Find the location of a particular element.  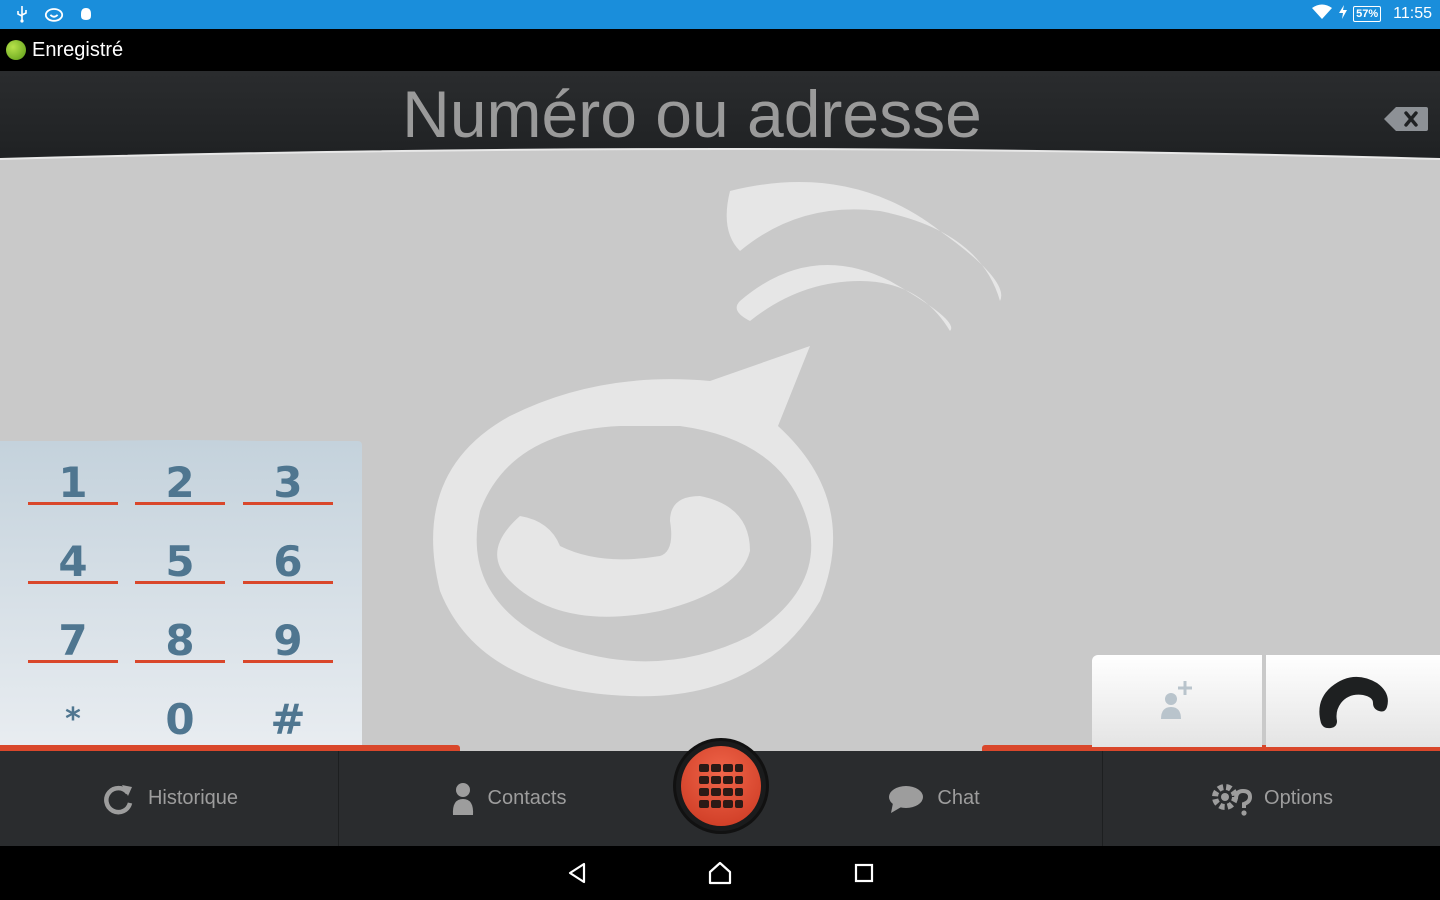

nav-recents-button is located at coordinates (864, 873).